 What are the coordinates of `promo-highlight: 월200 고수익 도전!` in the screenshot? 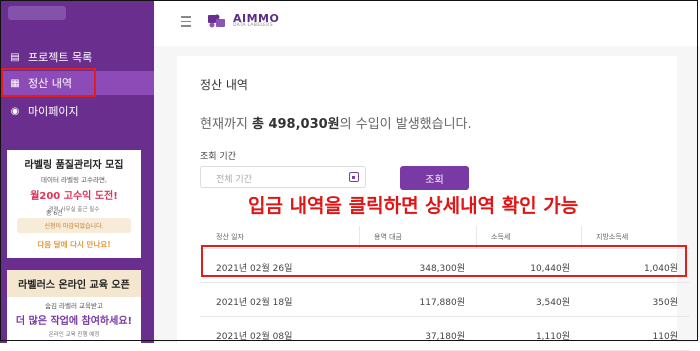 It's located at (74, 196).